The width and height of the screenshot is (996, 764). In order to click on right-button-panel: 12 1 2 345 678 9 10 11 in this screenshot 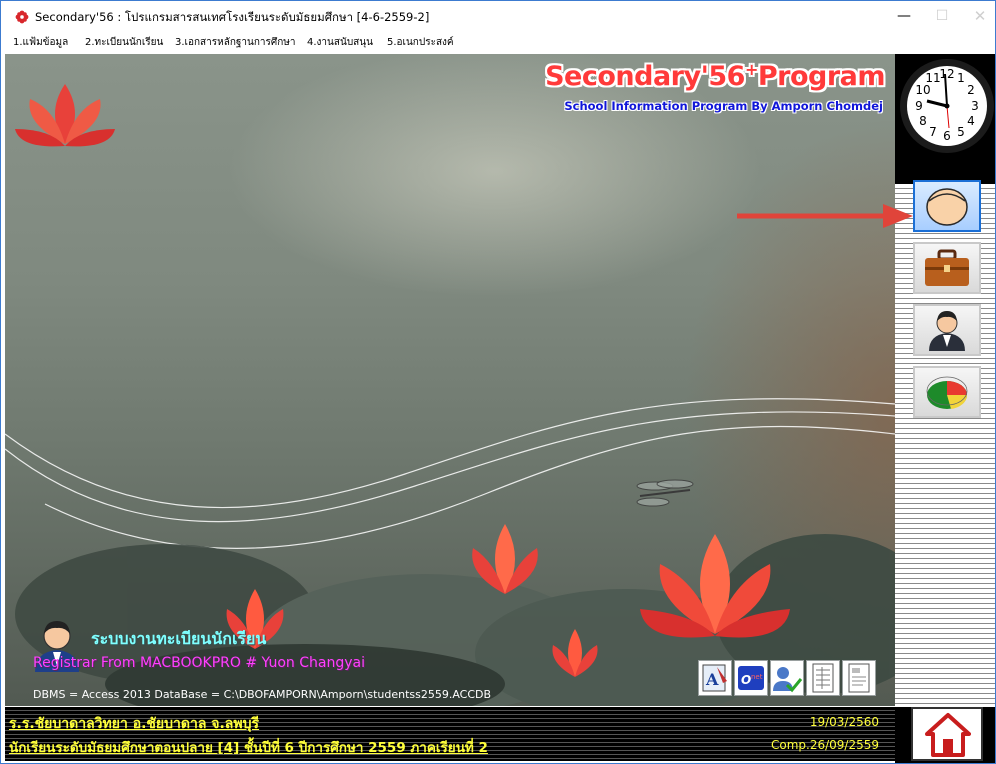, I will do `click(945, 380)`.